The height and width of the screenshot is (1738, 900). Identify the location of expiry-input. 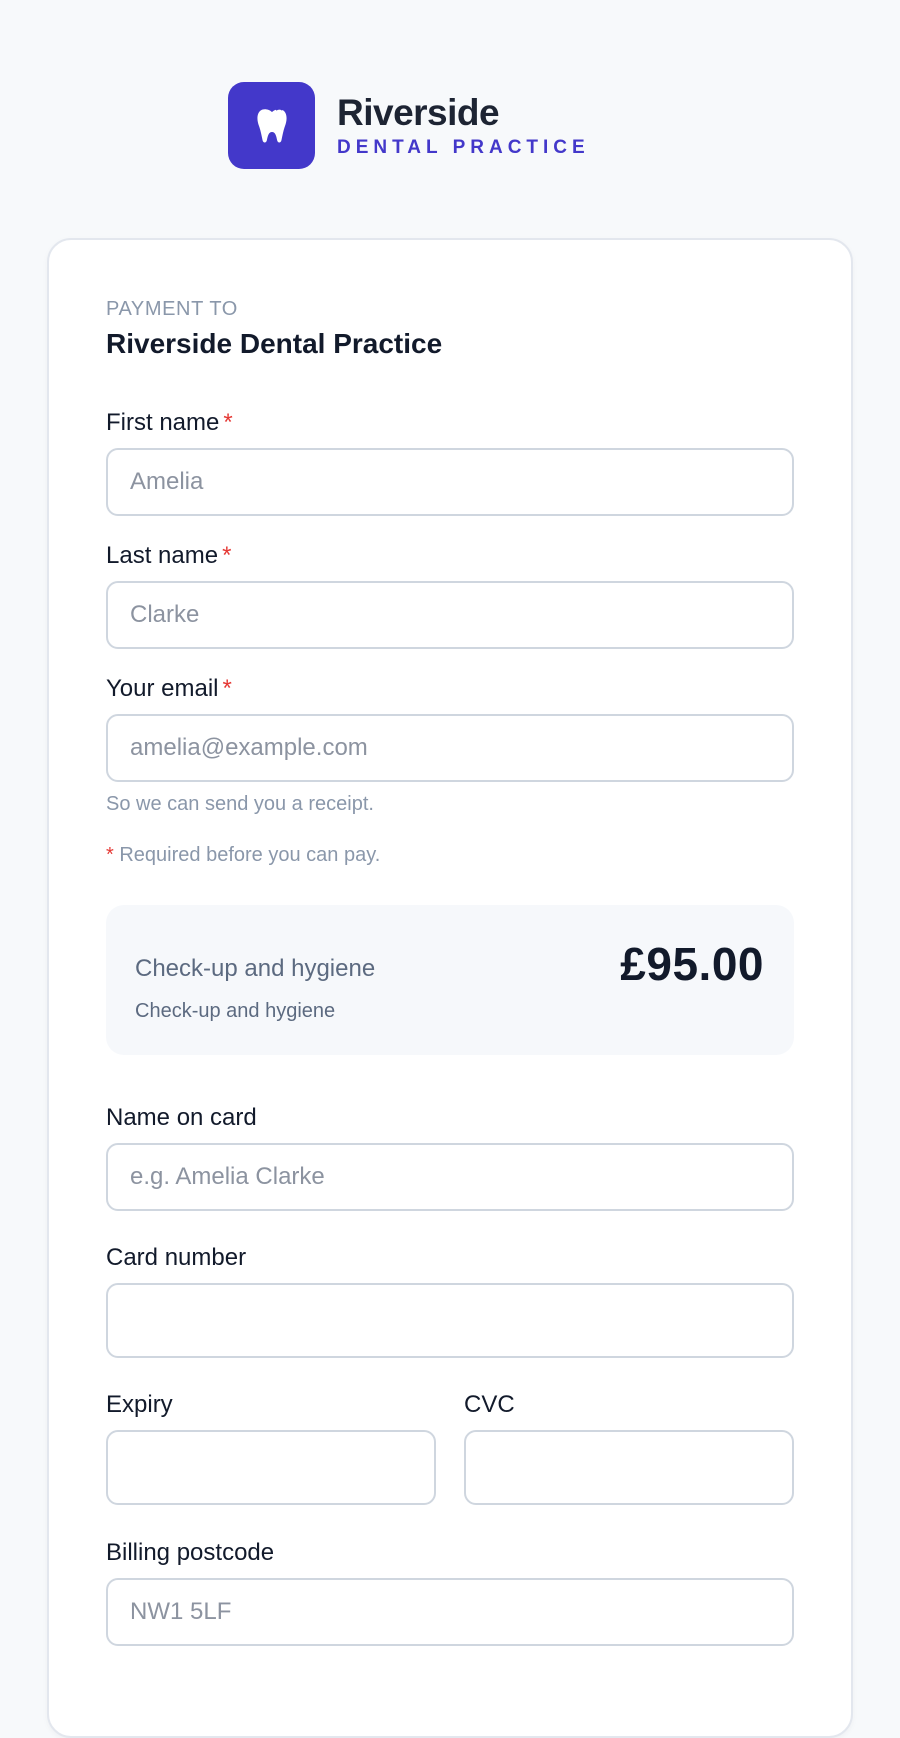
(271, 1467).